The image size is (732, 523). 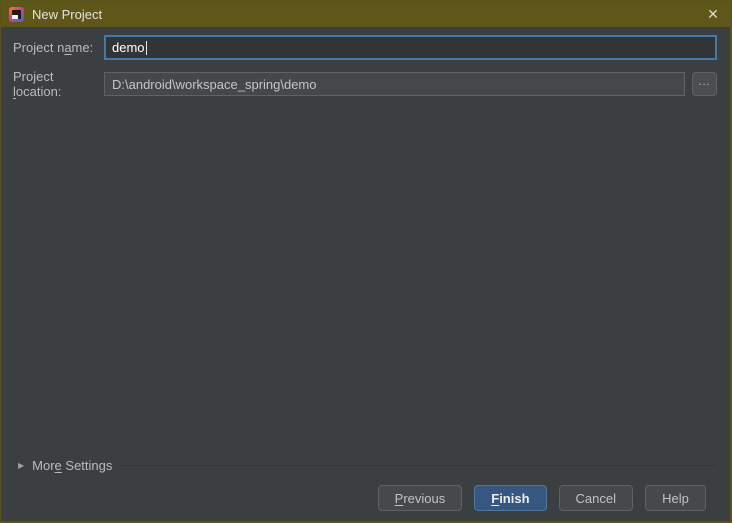 What do you see at coordinates (365, 14) in the screenshot?
I see `titlebar: New Project ✕` at bounding box center [365, 14].